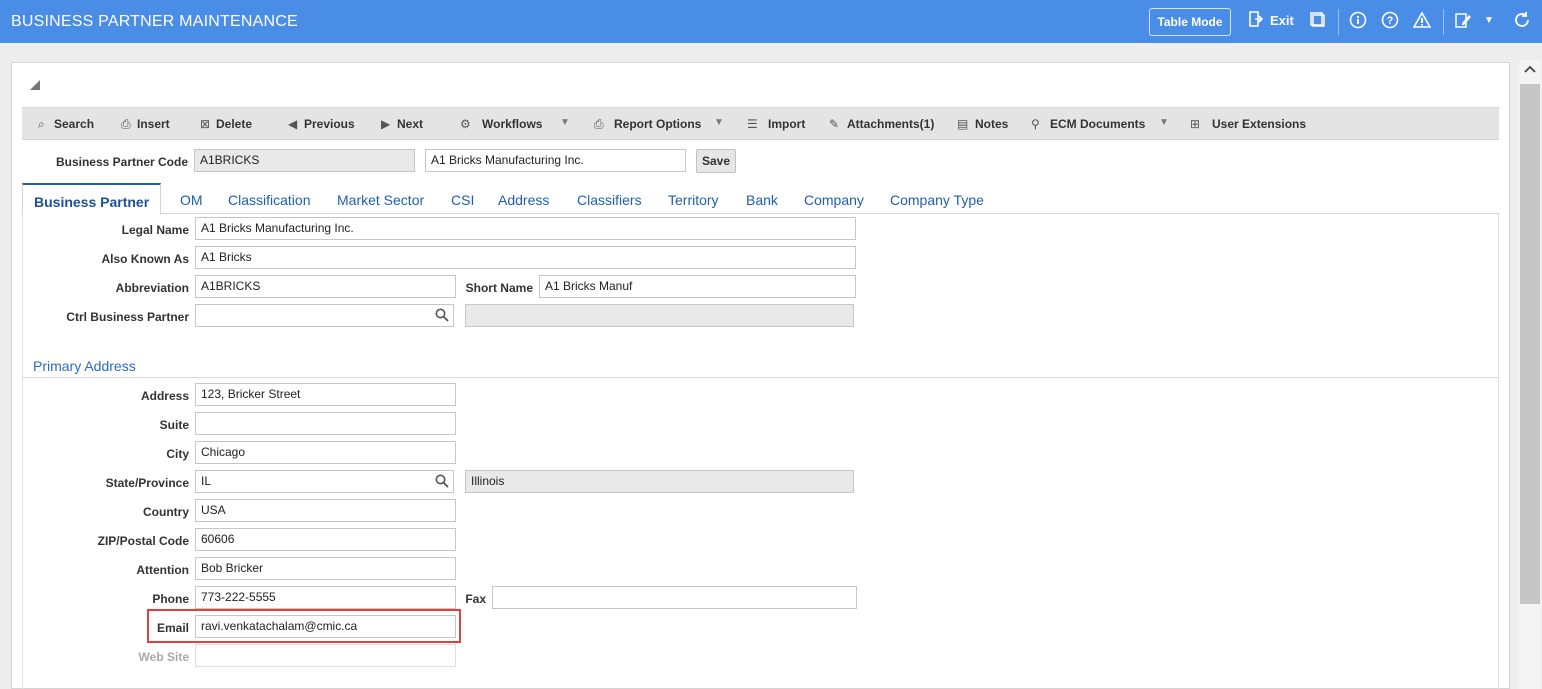 The width and height of the screenshot is (1542, 689). I want to click on also-known-as-input: A1 Bricks, so click(525, 257).